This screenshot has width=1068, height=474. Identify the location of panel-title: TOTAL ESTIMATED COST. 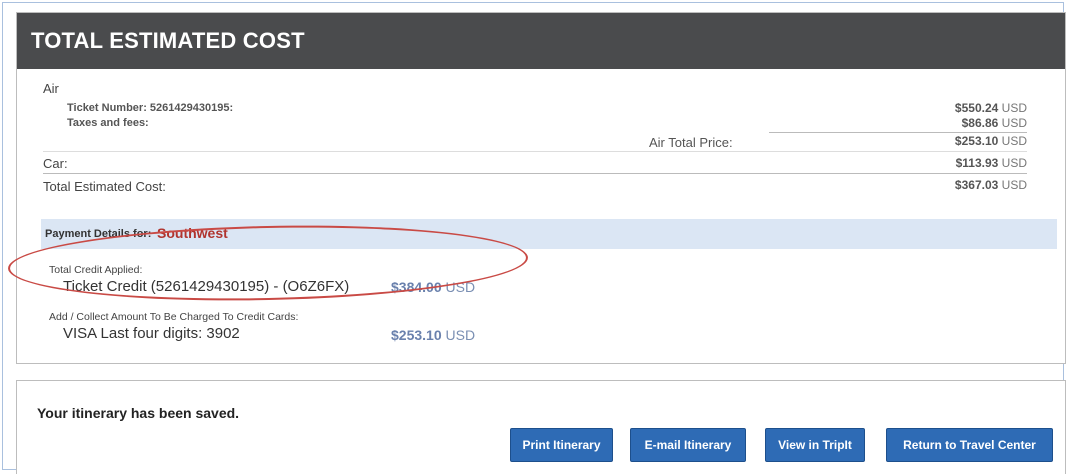
(168, 40).